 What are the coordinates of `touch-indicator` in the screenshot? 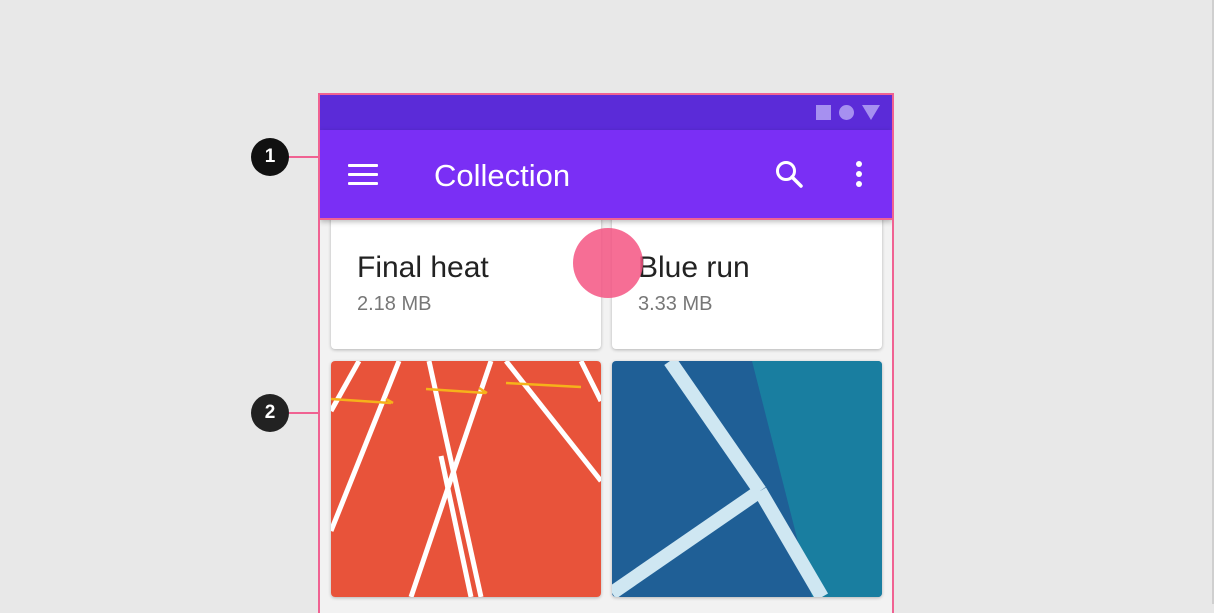 It's located at (608, 263).